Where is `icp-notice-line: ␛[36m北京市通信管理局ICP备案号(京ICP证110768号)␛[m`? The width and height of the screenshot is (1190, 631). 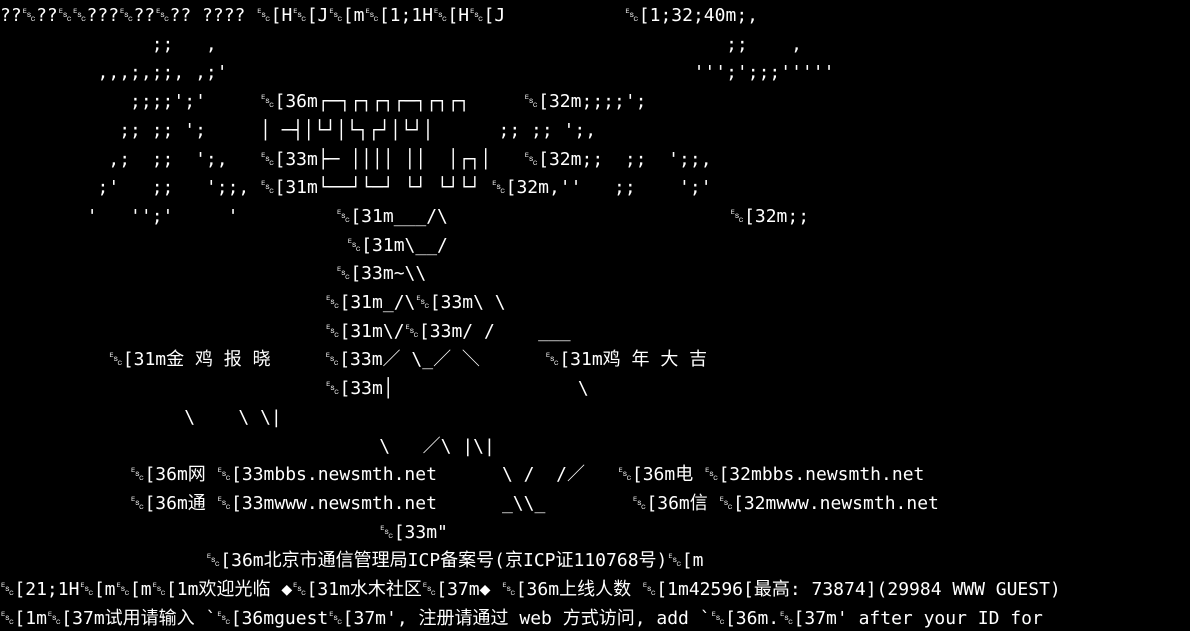 icp-notice-line: ␛[36m北京市通信管理局ICP备案号(京ICP证110768号)␛[m is located at coordinates (352, 561).